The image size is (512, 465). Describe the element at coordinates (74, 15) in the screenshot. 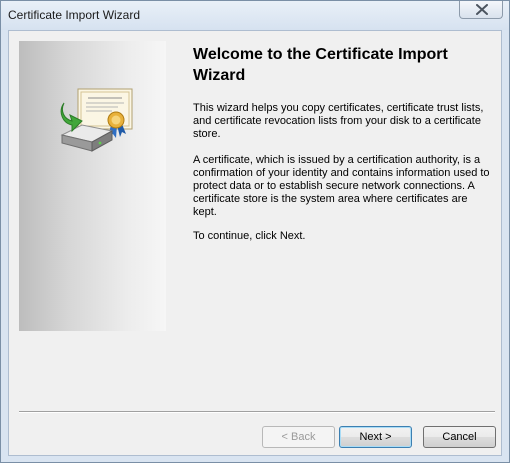

I see `window-title: Certificate Import Wizard` at that location.